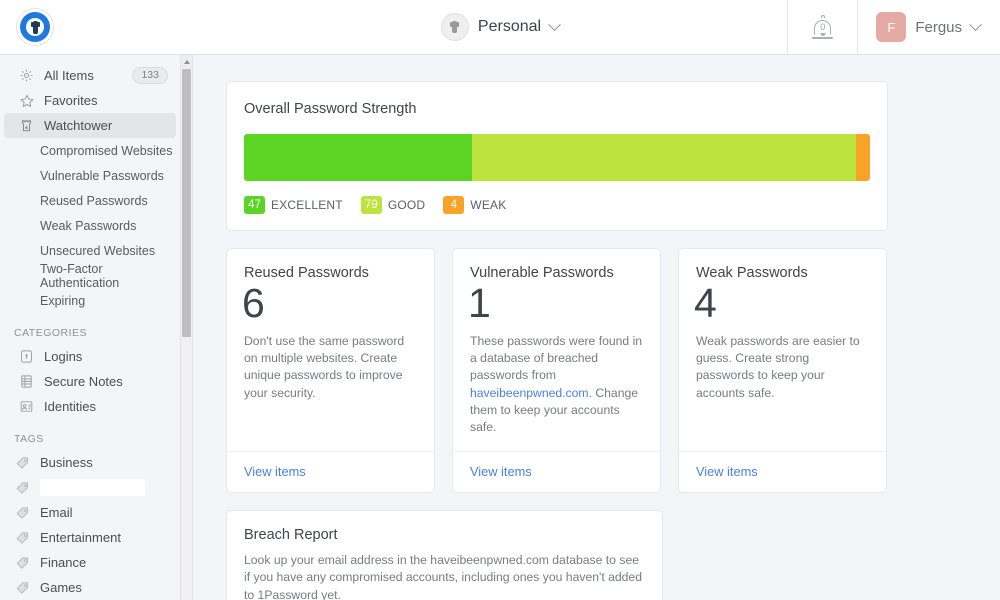  Describe the element at coordinates (557, 205) in the screenshot. I see `strength-legend: 47 EXCELLENT 79 GOOD 4 WEAK` at that location.